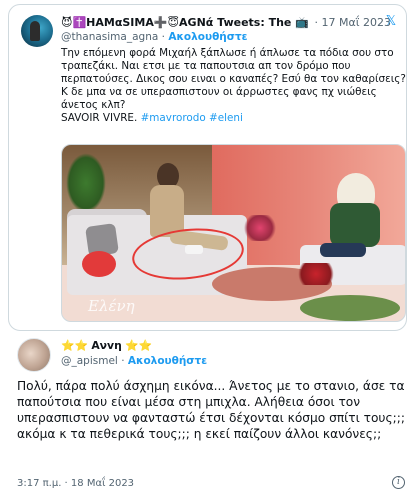 This screenshot has height=492, width=415. I want to click on reply-author-avatar, so click(34, 355).